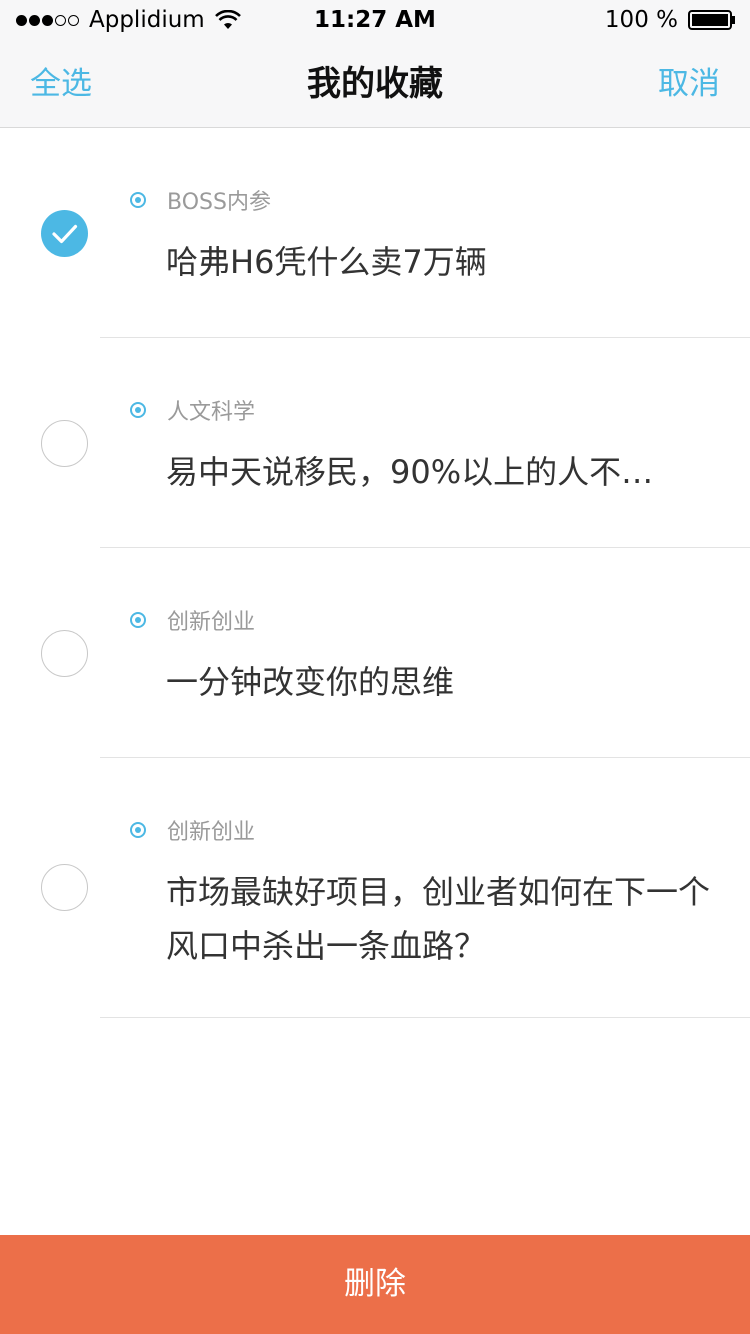 The image size is (750, 1334). I want to click on cancel-button: 取消, so click(689, 84).